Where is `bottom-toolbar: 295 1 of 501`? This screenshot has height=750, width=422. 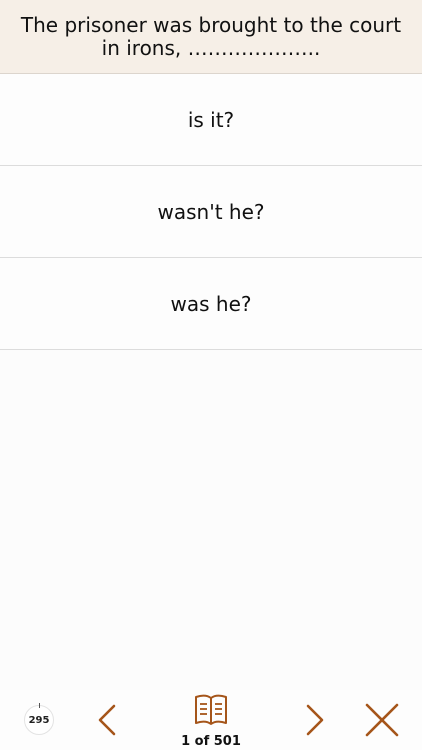 bottom-toolbar: 295 1 of 501 is located at coordinates (211, 720).